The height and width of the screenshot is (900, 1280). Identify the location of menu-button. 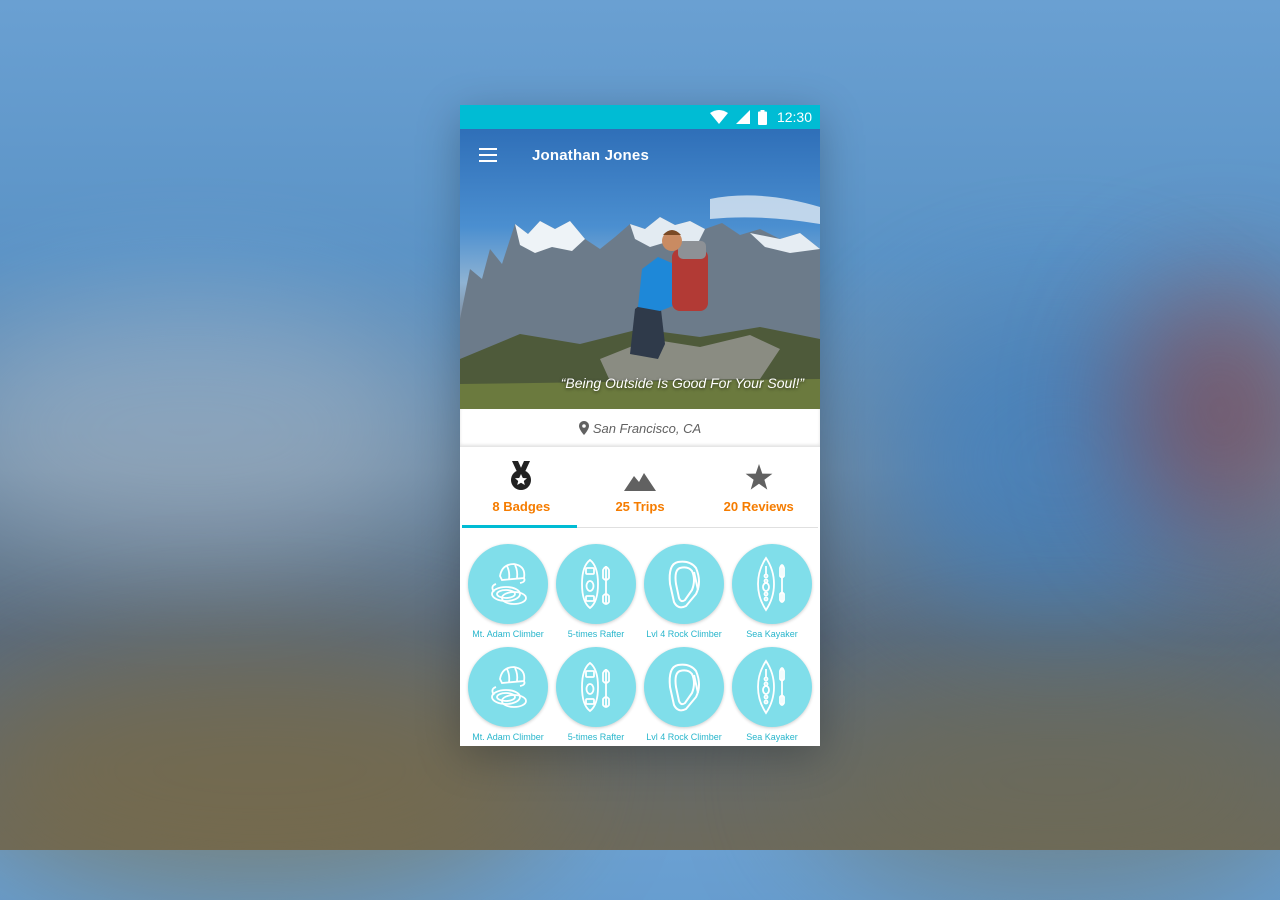
(488, 155).